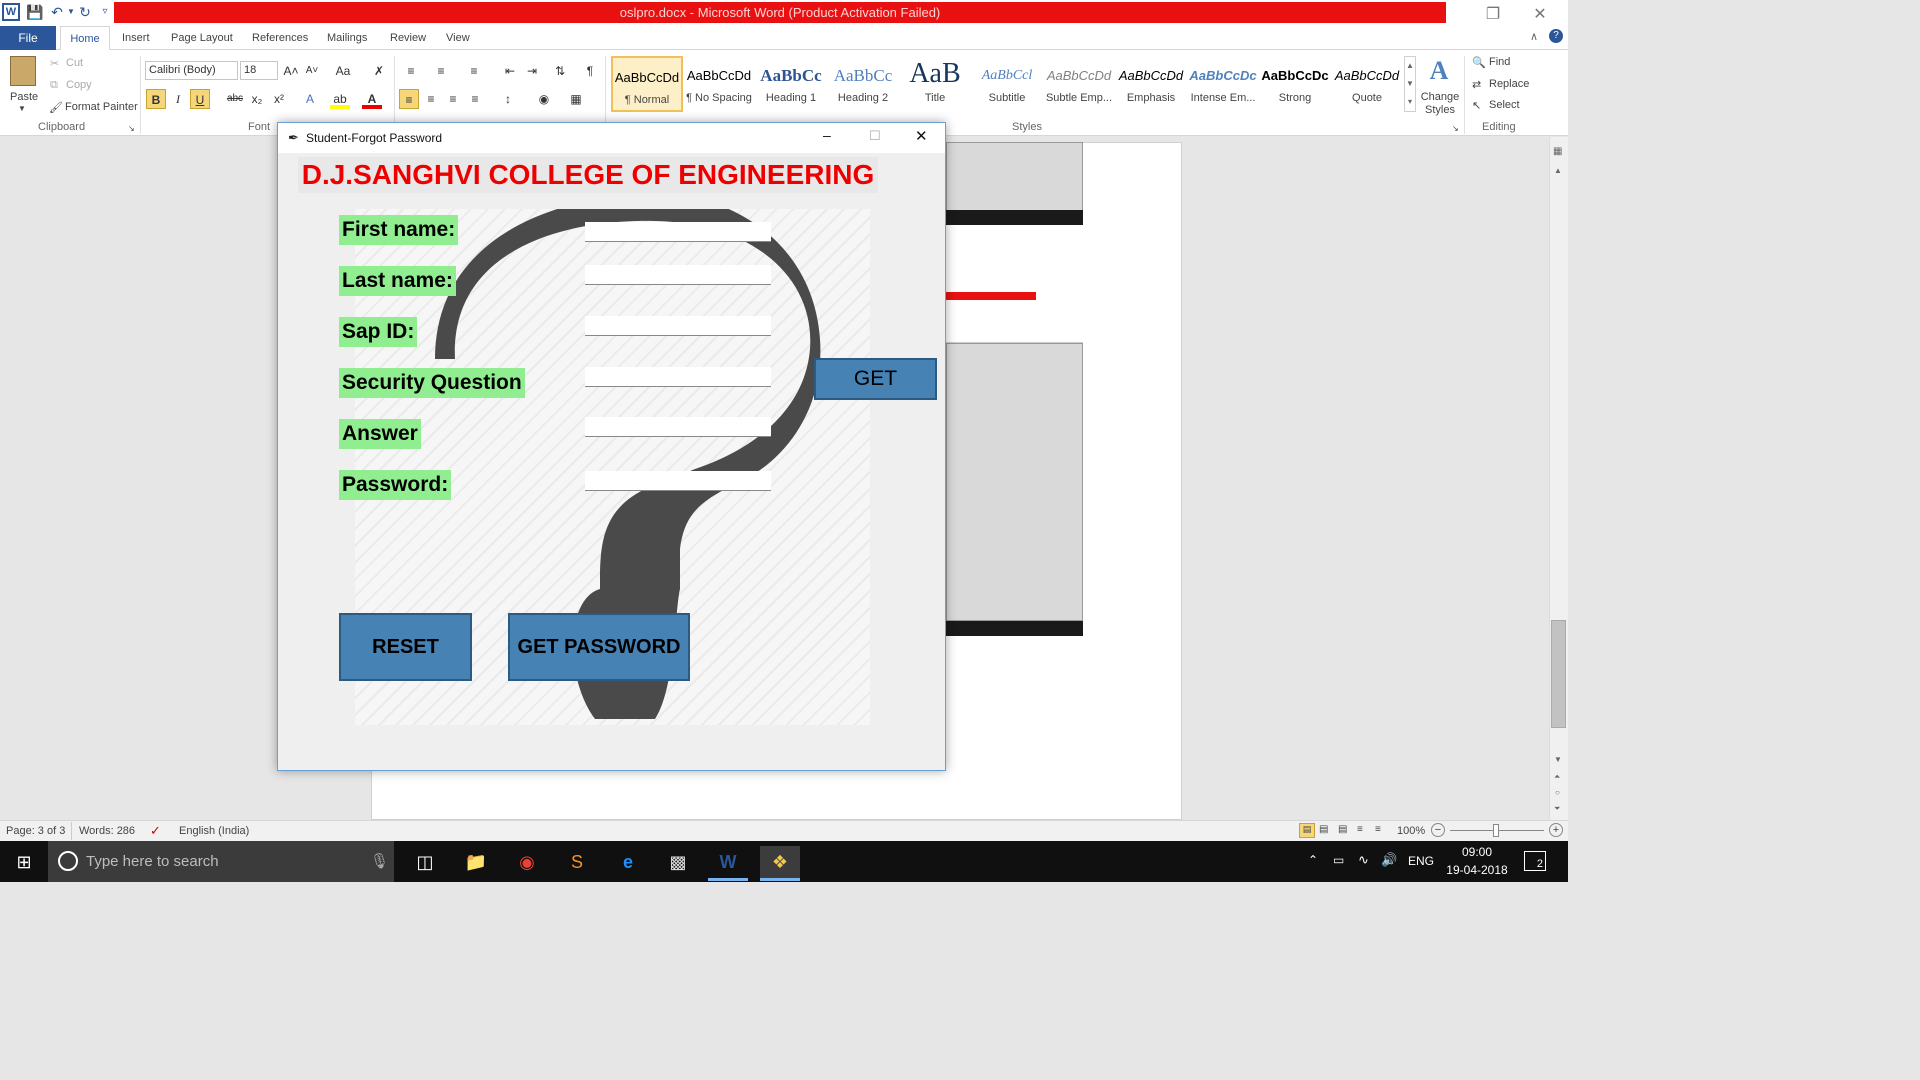  Describe the element at coordinates (1493, 14) in the screenshot. I see `restore-icon: ❐` at that location.